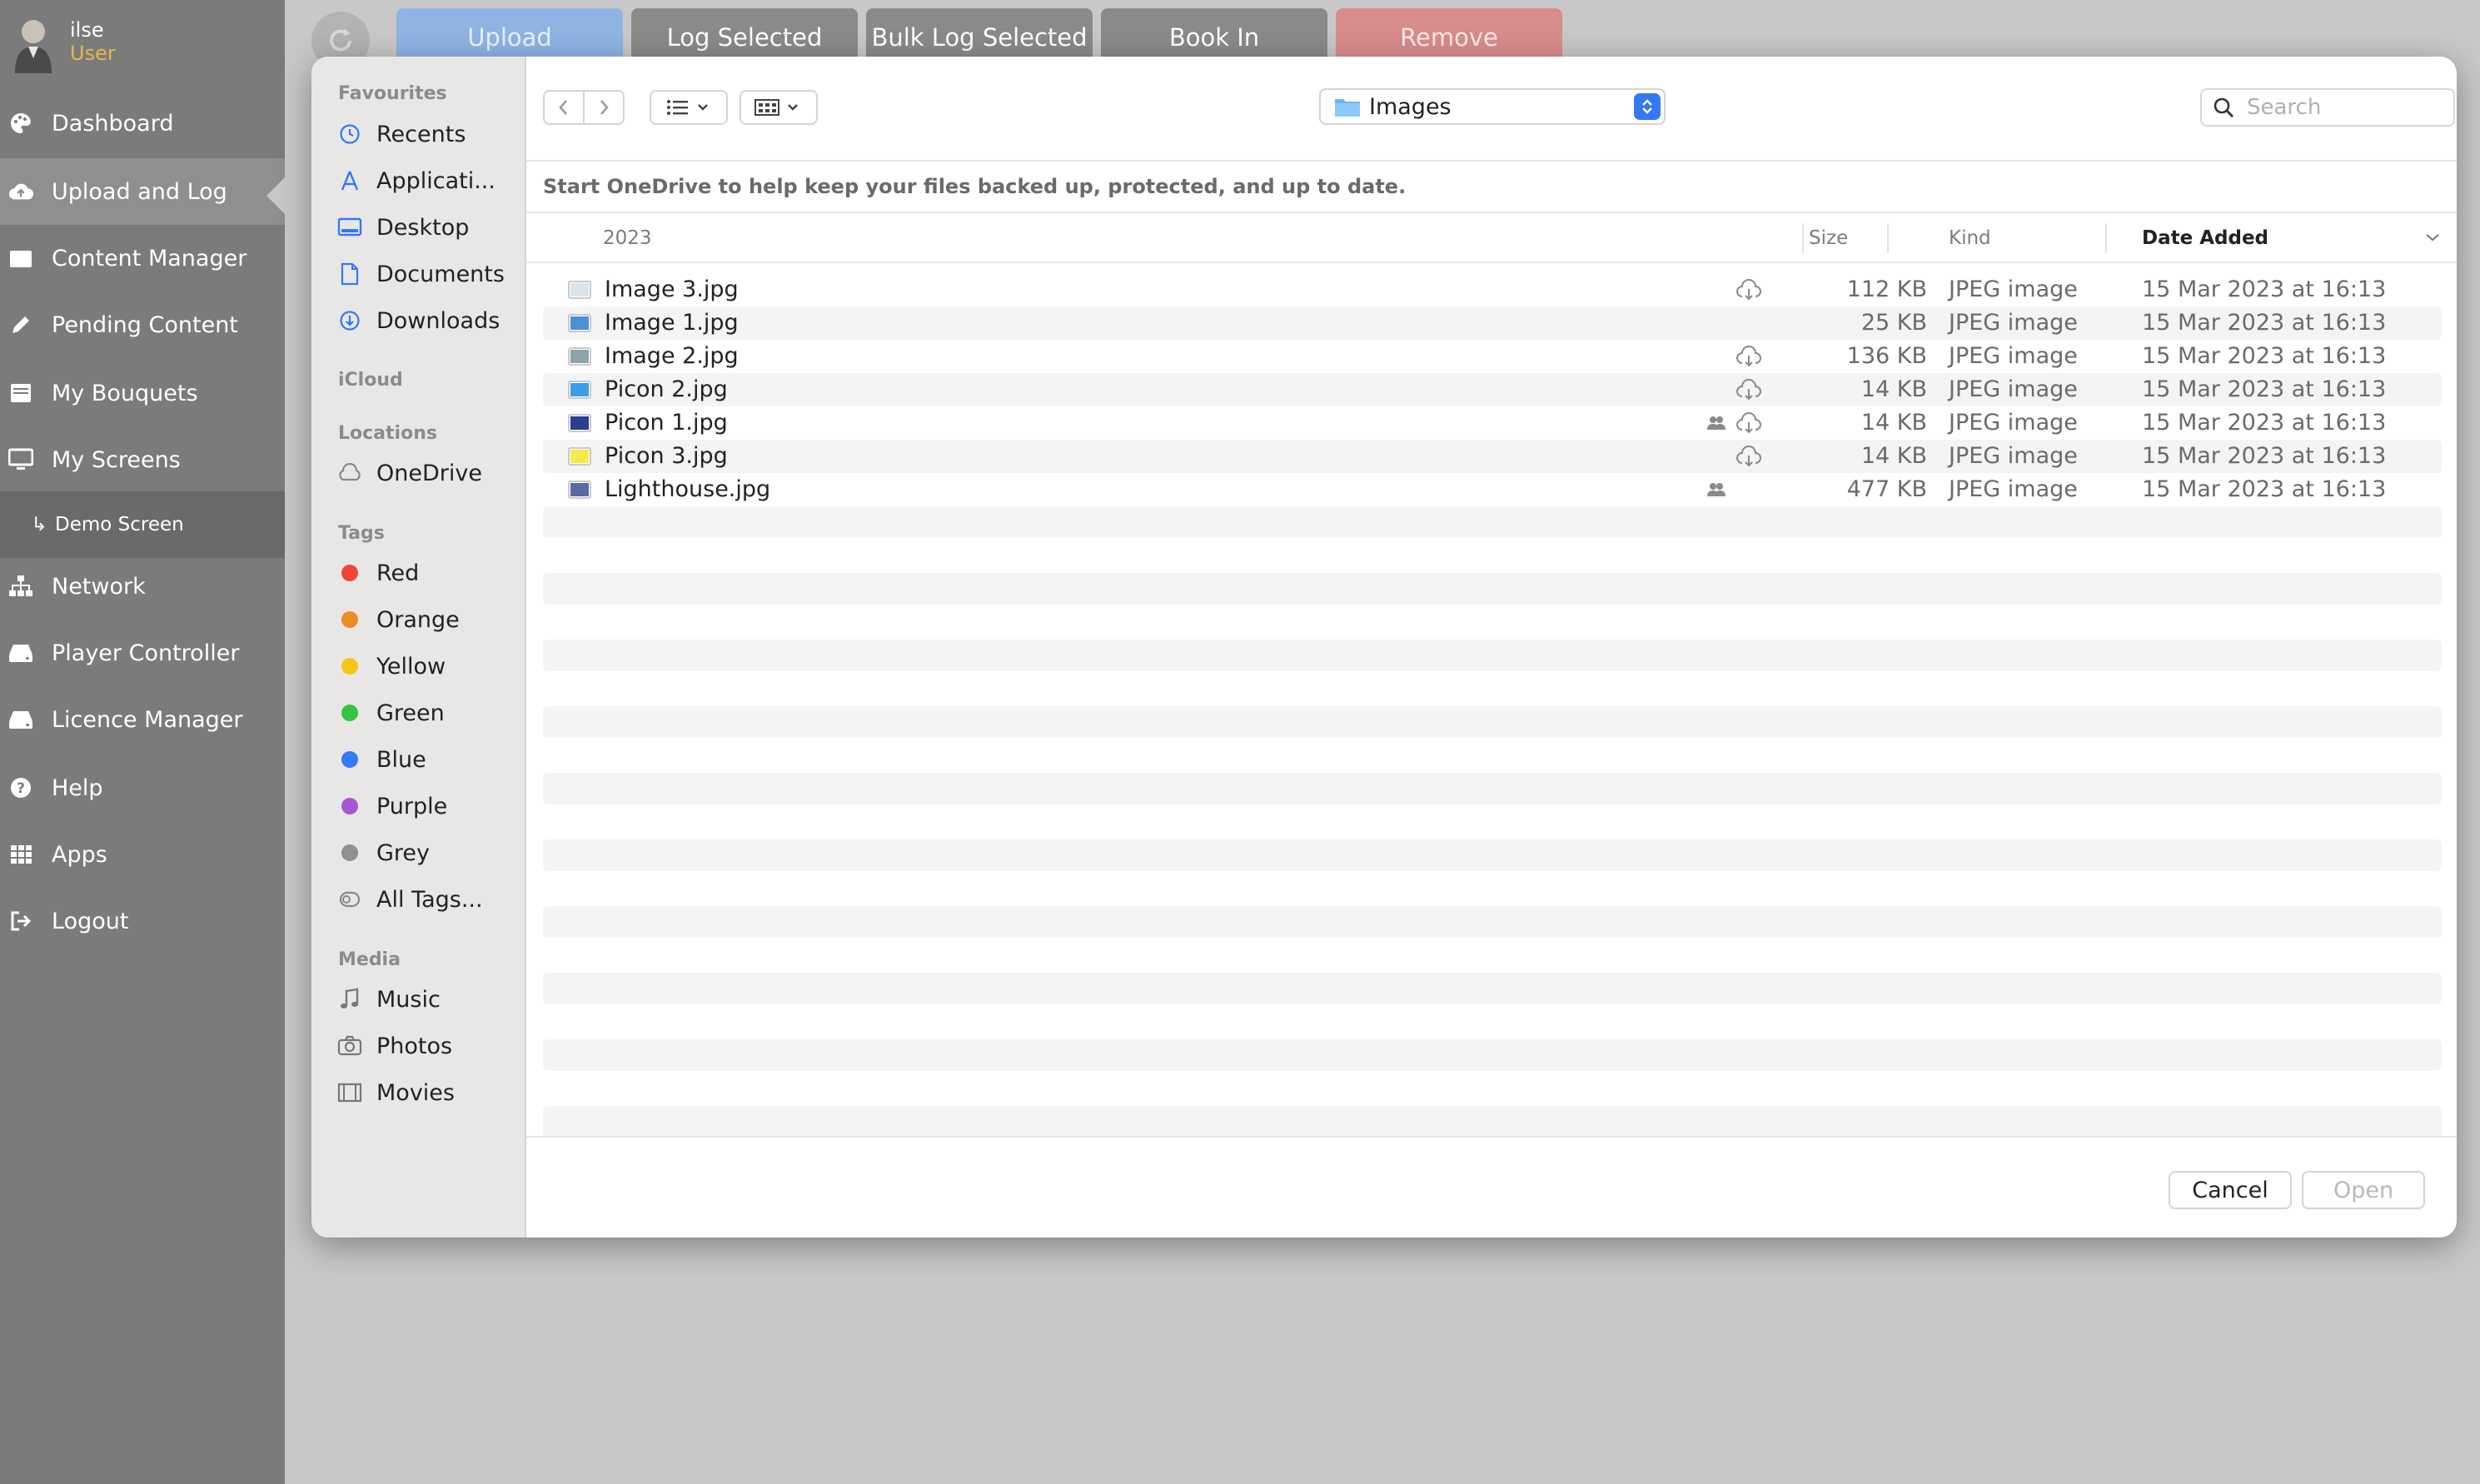 The height and width of the screenshot is (1484, 2480). Describe the element at coordinates (415, 1046) in the screenshot. I see `sidebar-item-label: Photos` at that location.